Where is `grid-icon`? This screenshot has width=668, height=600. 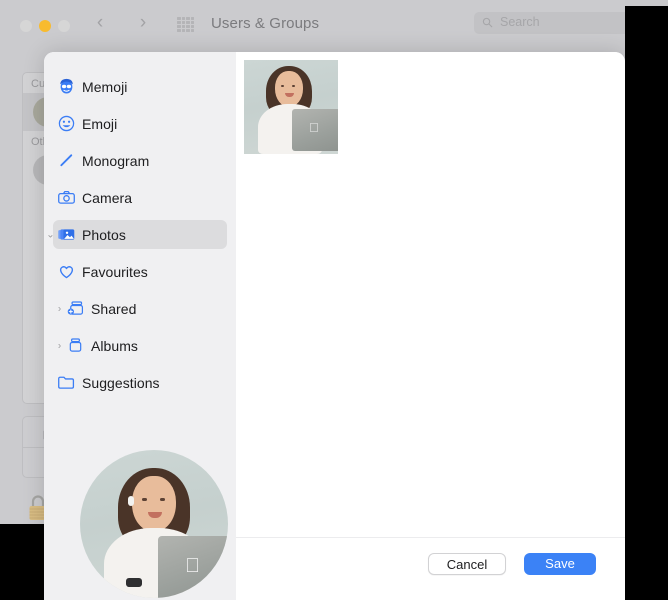 grid-icon is located at coordinates (185, 24).